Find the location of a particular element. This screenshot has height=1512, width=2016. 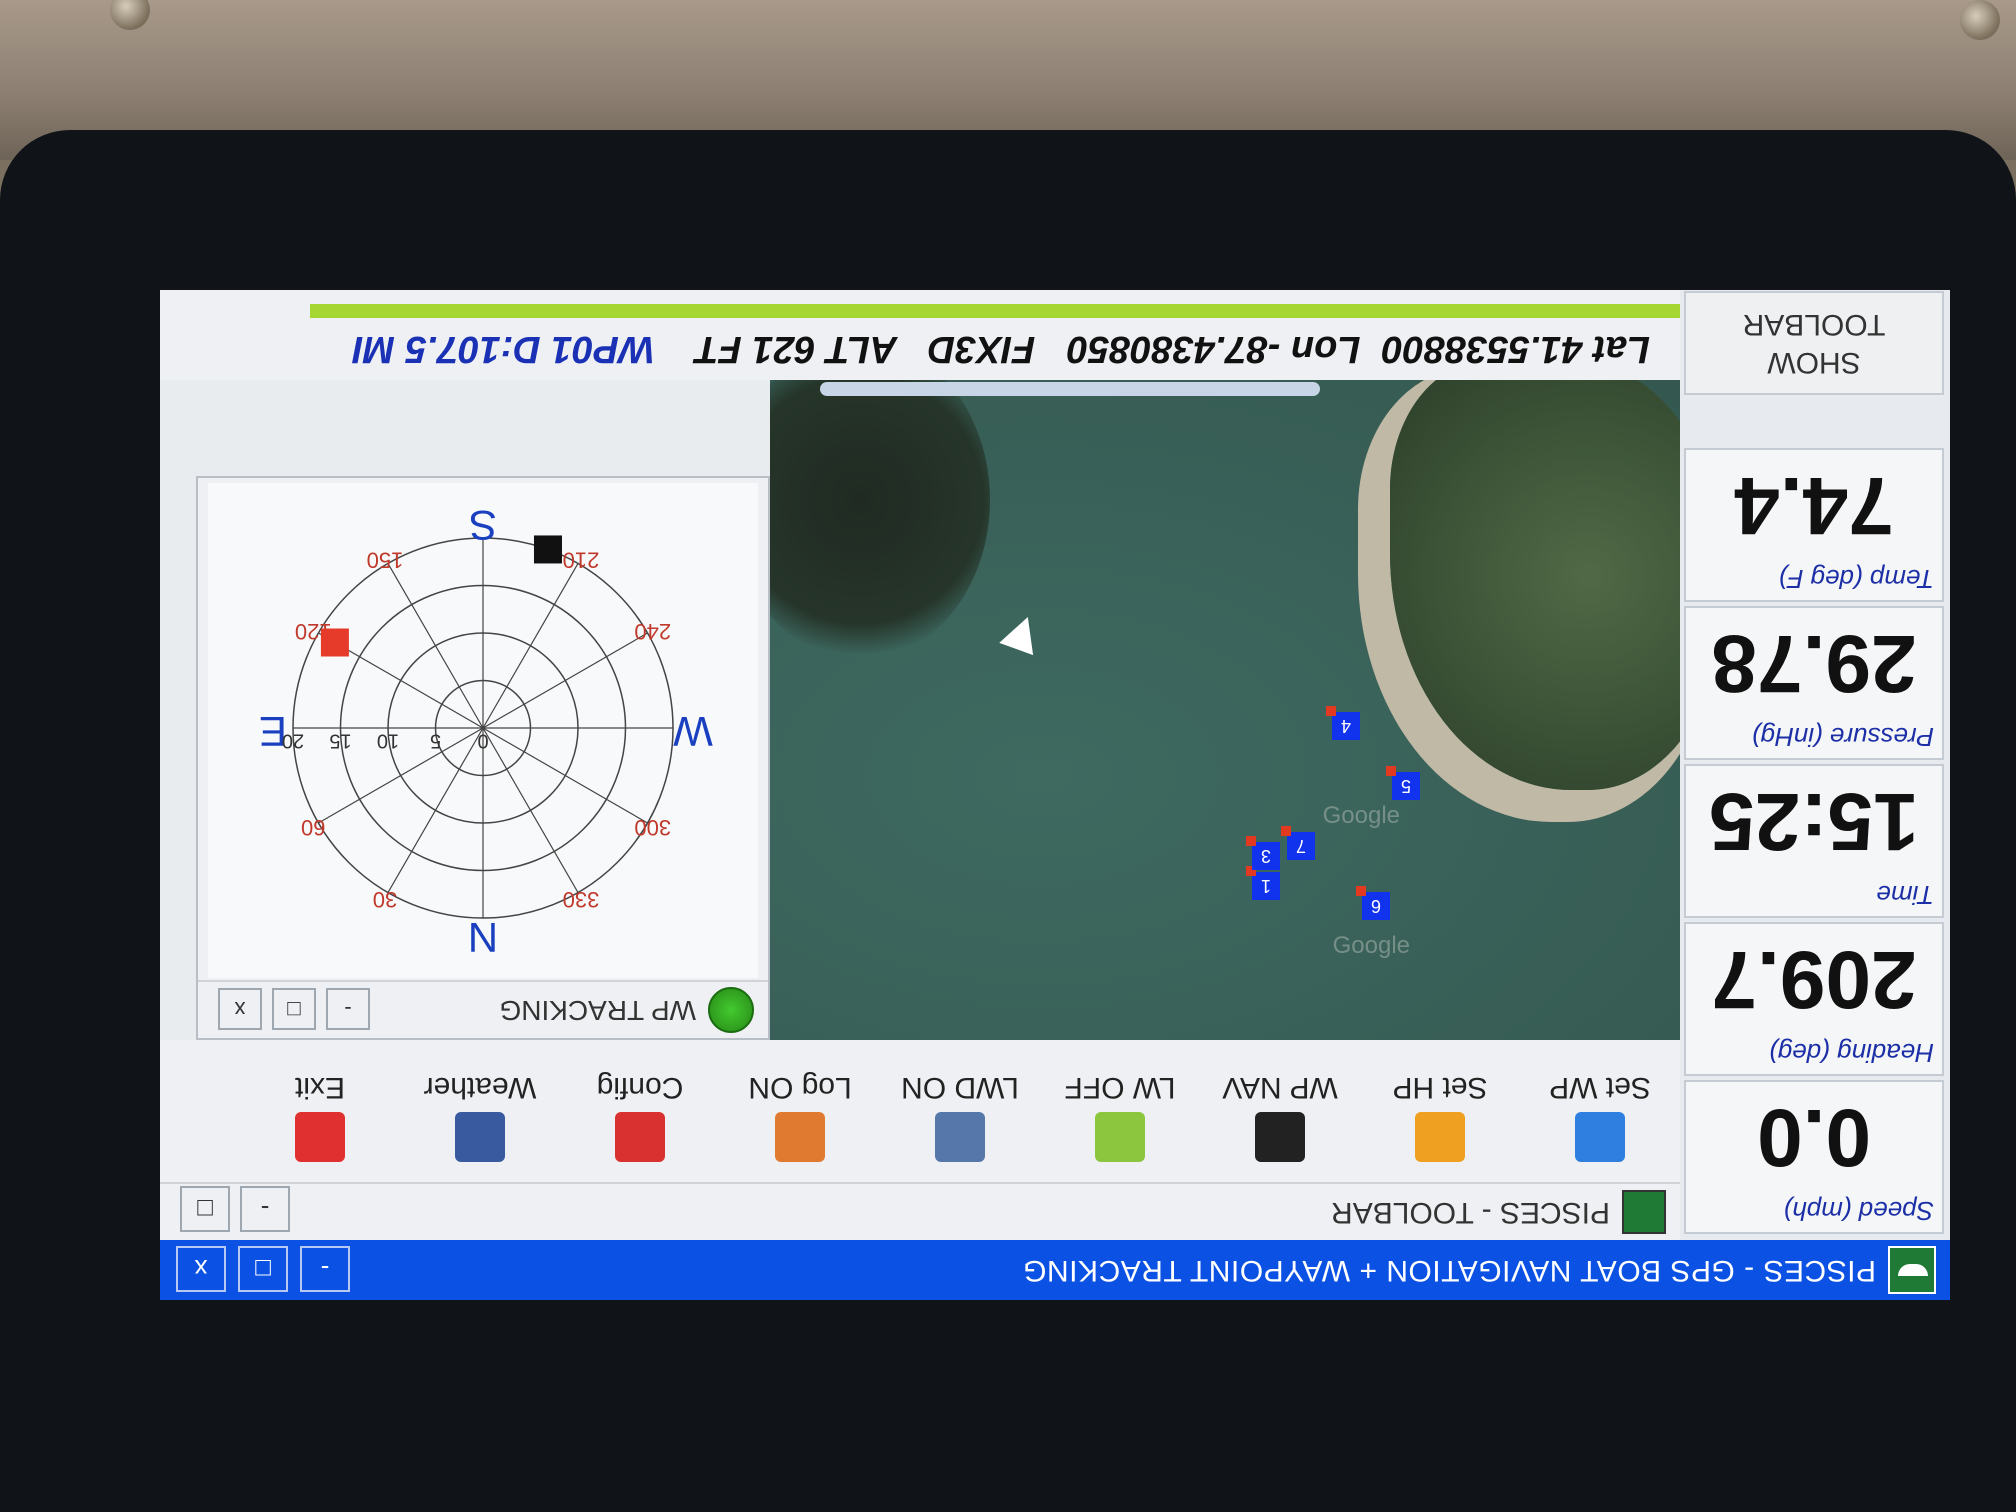

wp-maximize-button: □ is located at coordinates (294, 1009).